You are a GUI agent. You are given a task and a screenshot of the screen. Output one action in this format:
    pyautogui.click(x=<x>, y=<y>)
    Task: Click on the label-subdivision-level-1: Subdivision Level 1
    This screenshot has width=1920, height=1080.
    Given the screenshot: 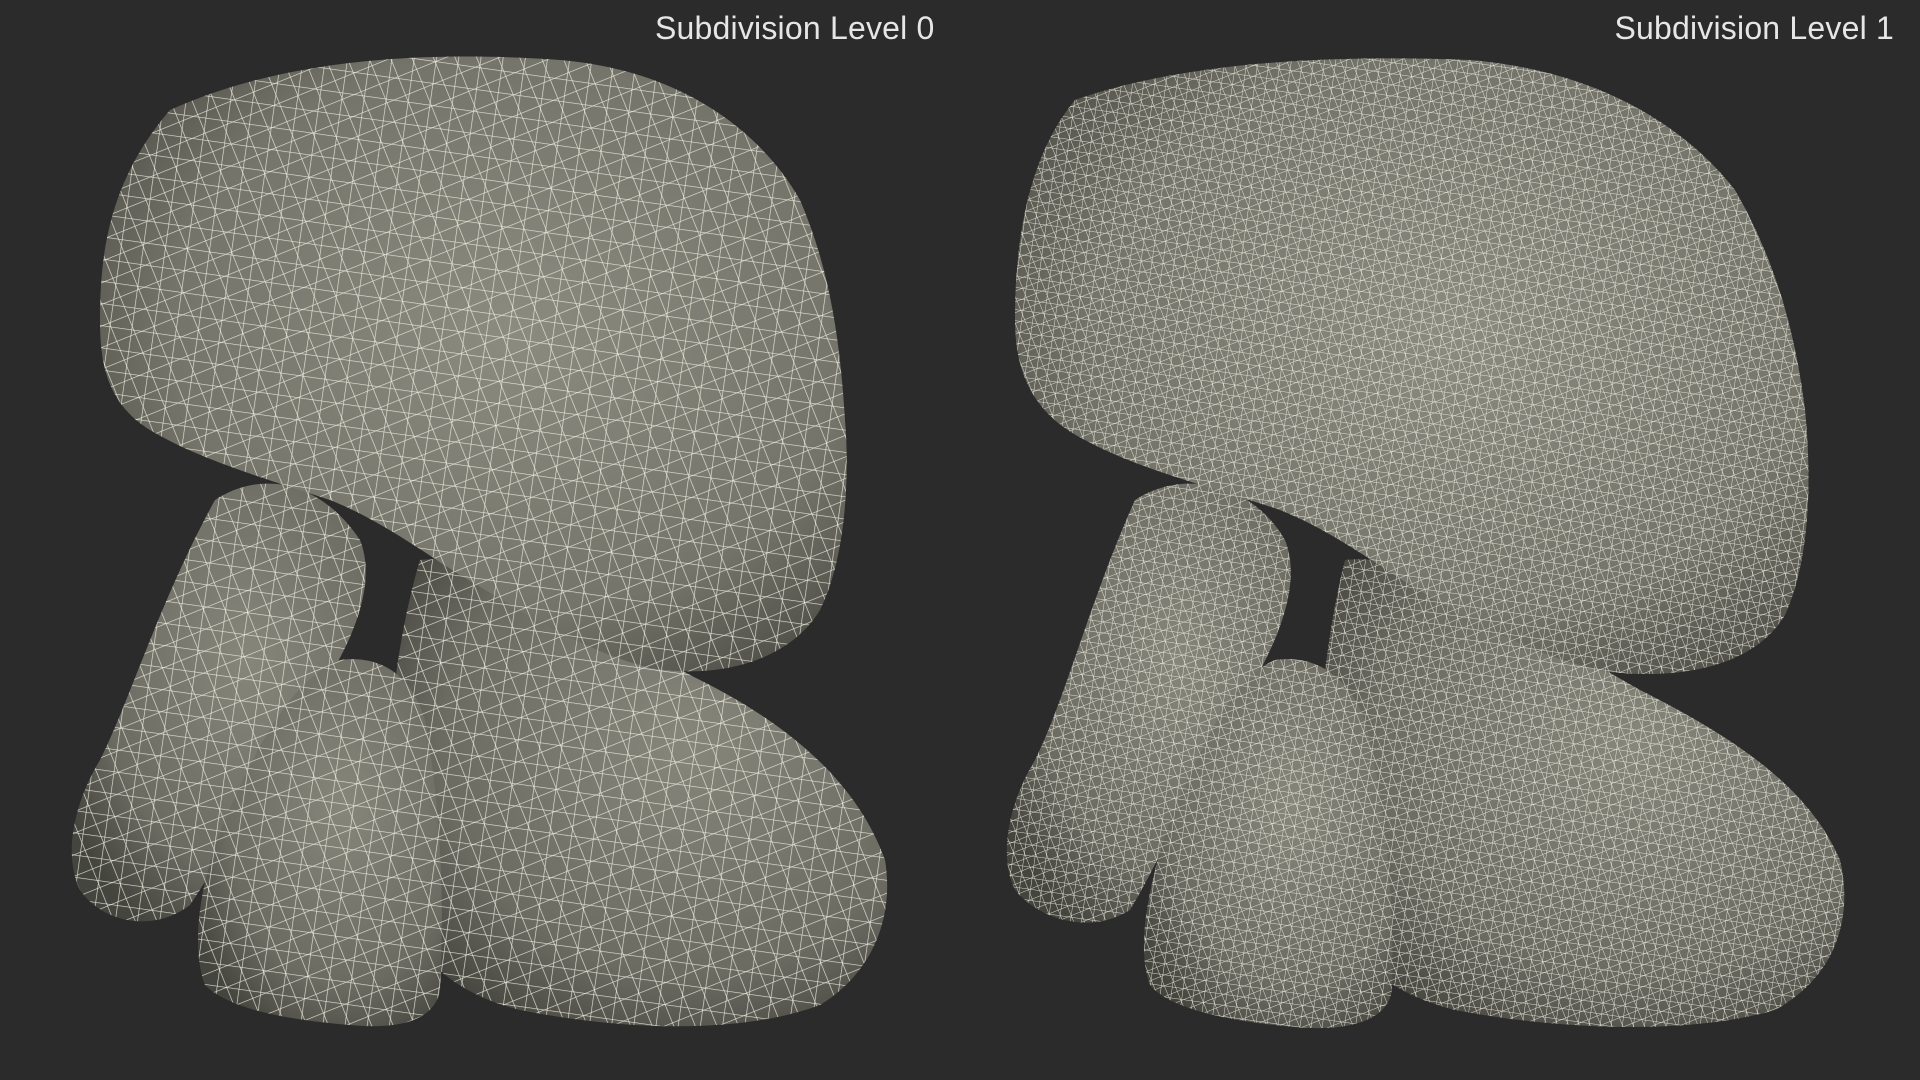 What is the action you would take?
    pyautogui.click(x=1754, y=28)
    